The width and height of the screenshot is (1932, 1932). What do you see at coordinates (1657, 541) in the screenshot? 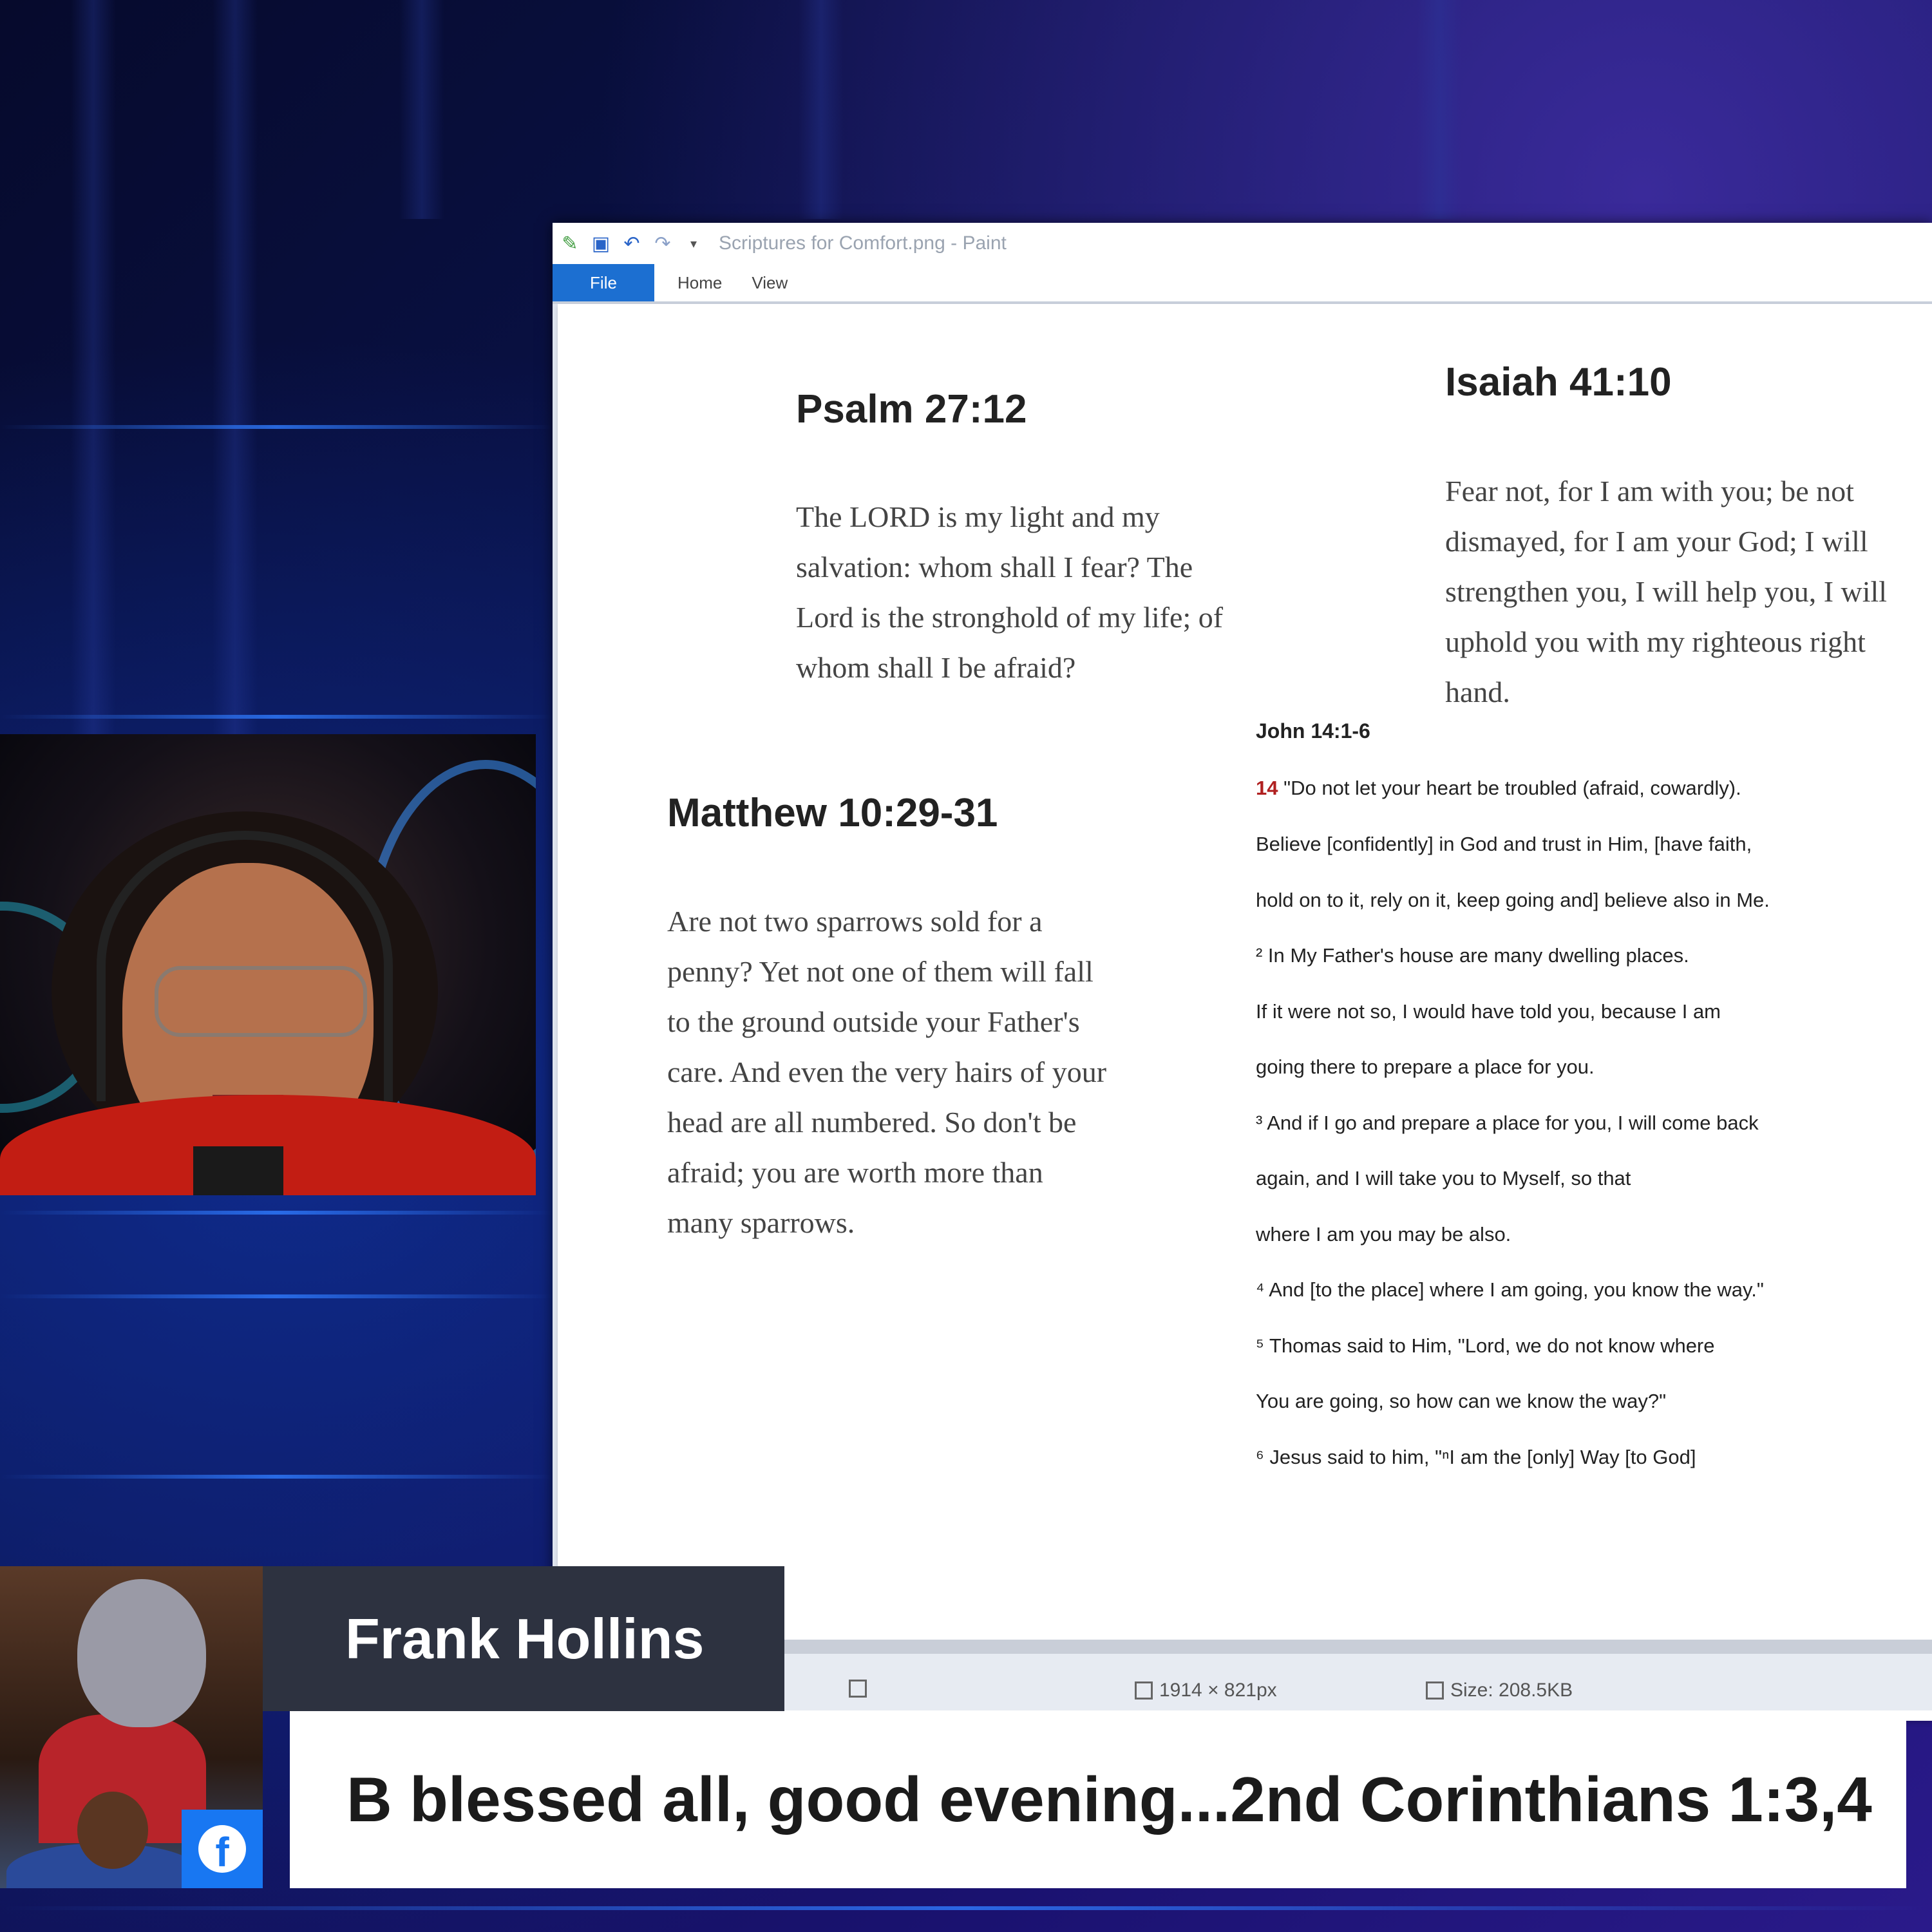
I see `verse-line: dismayed, for I am your God; I will` at bounding box center [1657, 541].